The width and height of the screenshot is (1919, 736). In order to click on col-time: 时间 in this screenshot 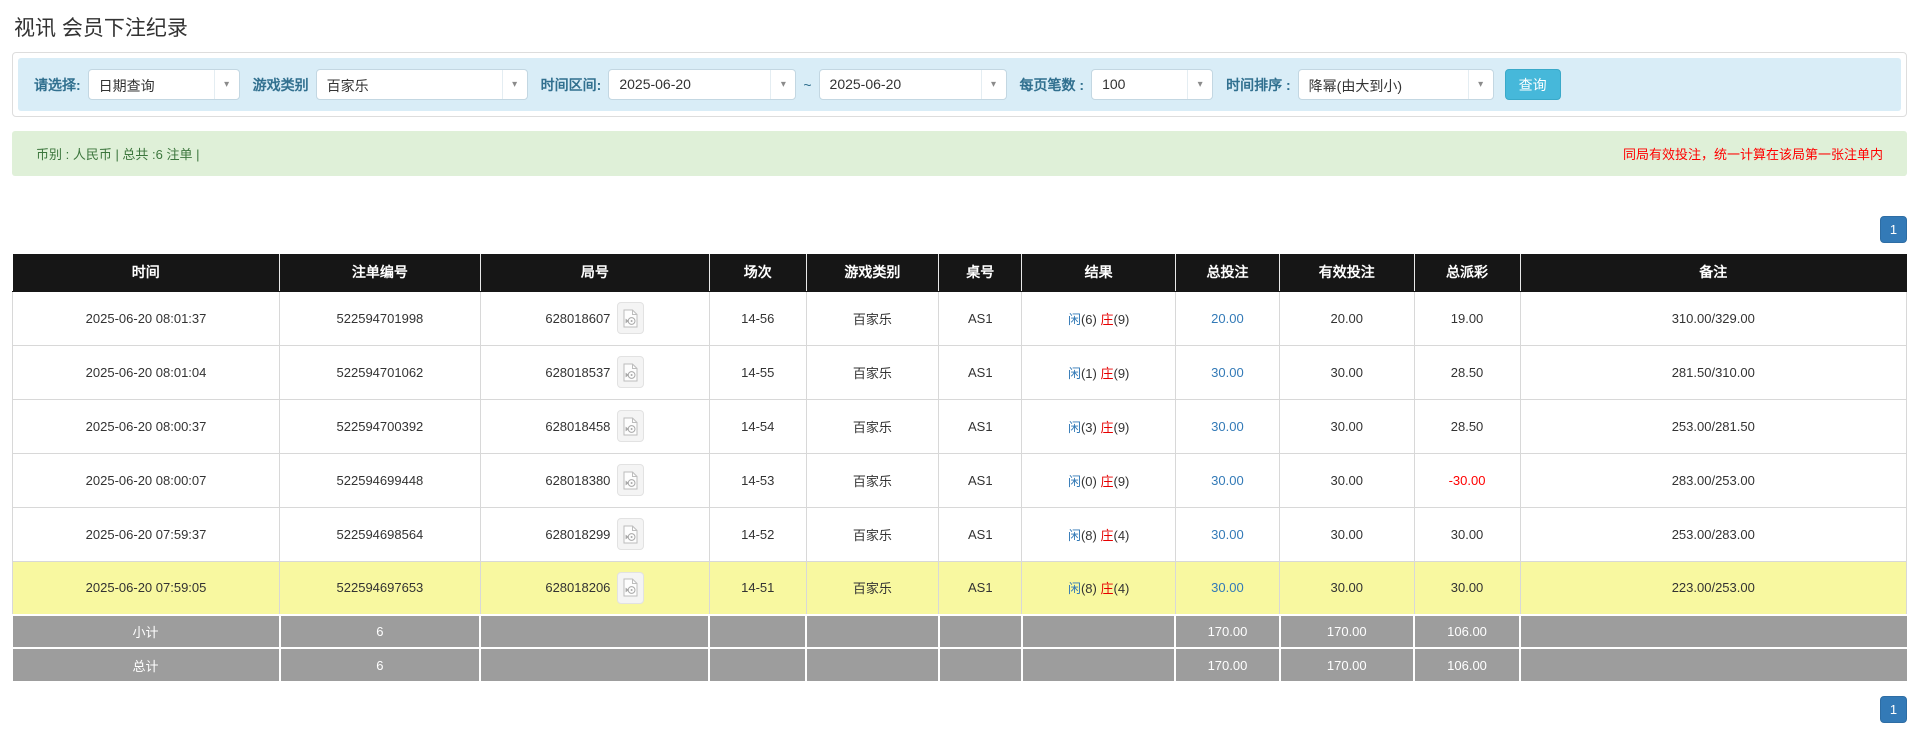, I will do `click(146, 273)`.